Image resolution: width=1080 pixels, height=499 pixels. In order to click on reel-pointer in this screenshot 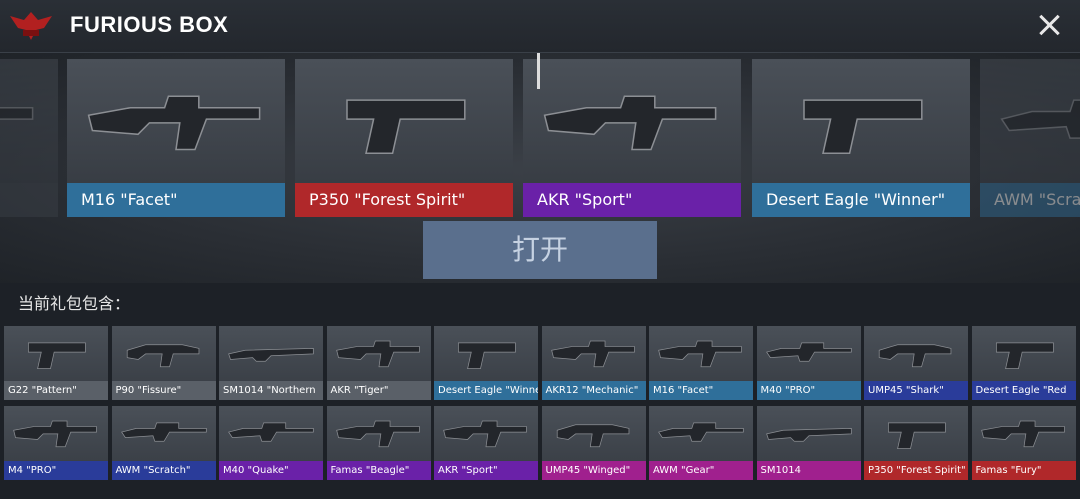, I will do `click(538, 71)`.